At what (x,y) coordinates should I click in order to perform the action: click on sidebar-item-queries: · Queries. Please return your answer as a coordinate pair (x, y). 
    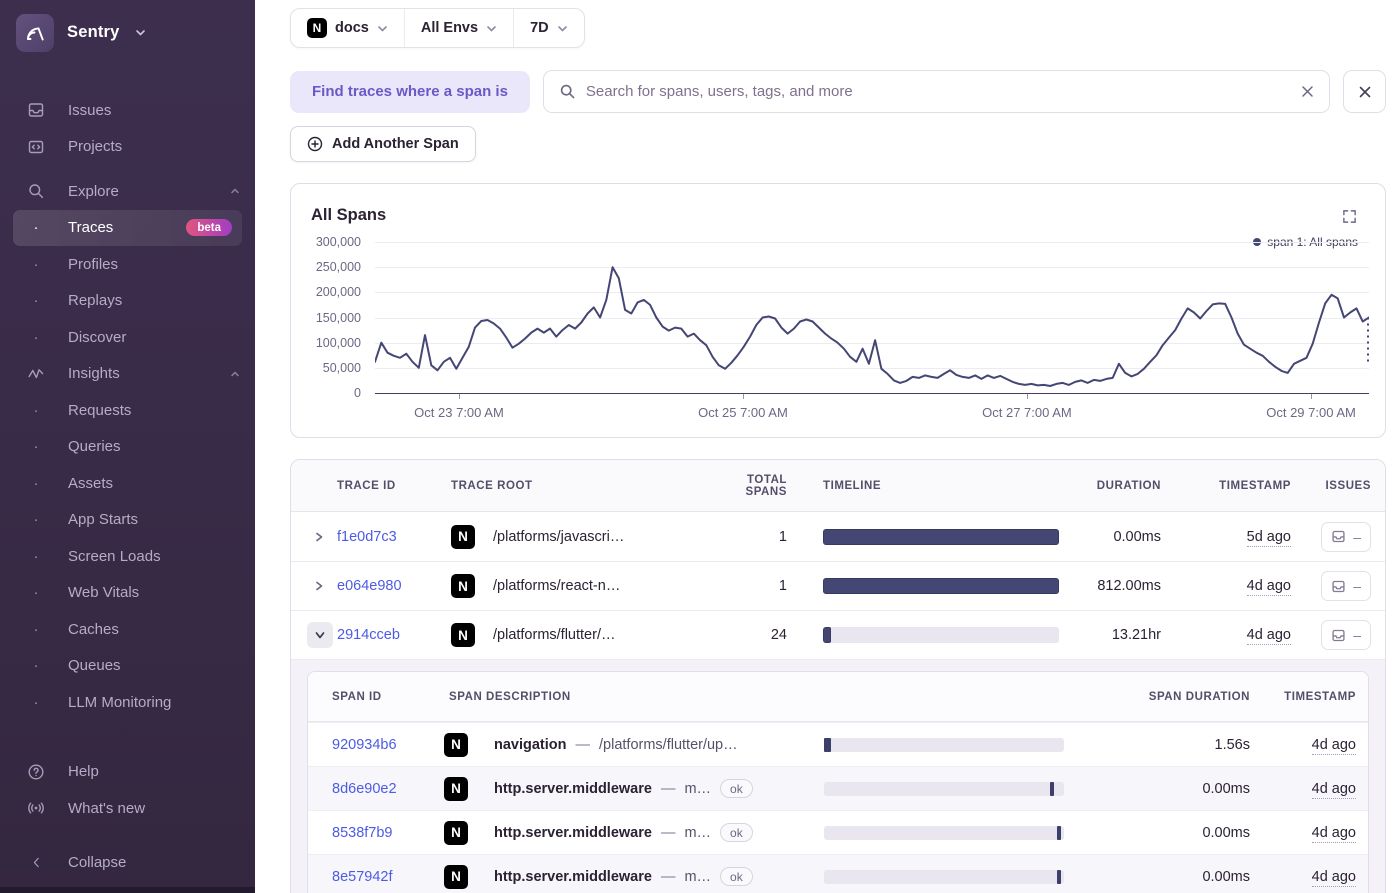
    Looking at the image, I should click on (127, 447).